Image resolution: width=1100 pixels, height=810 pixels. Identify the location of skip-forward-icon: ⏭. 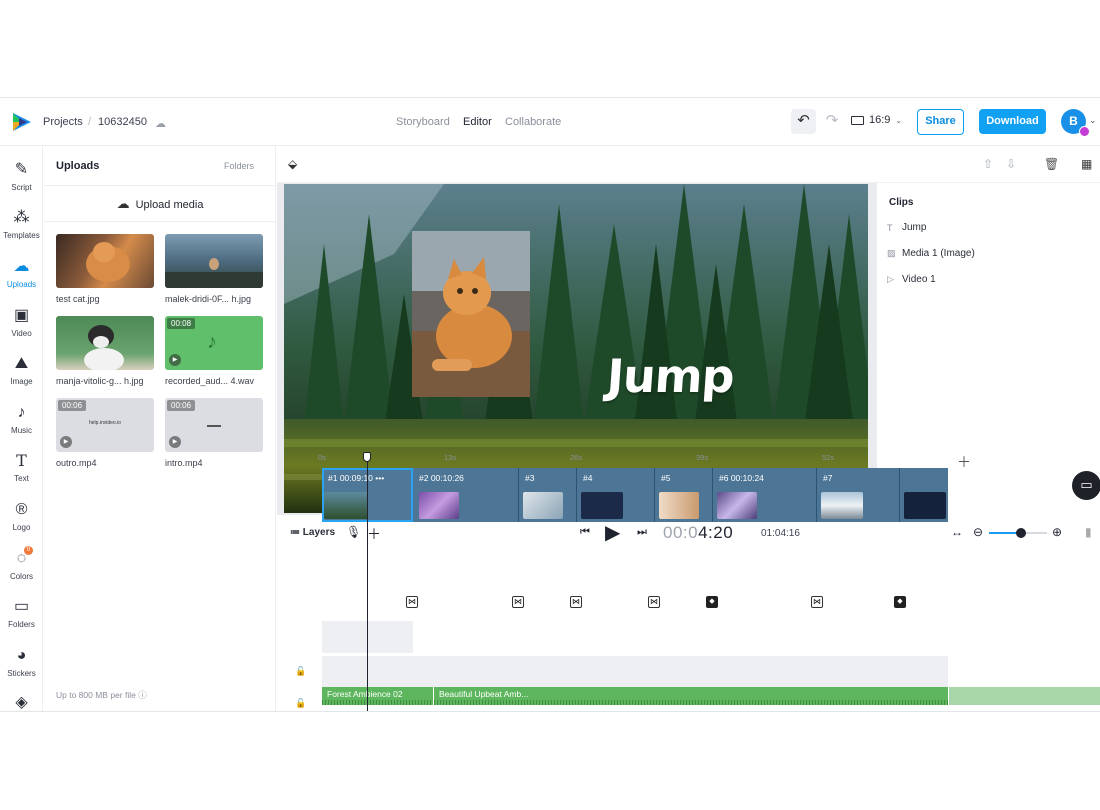
(642, 532).